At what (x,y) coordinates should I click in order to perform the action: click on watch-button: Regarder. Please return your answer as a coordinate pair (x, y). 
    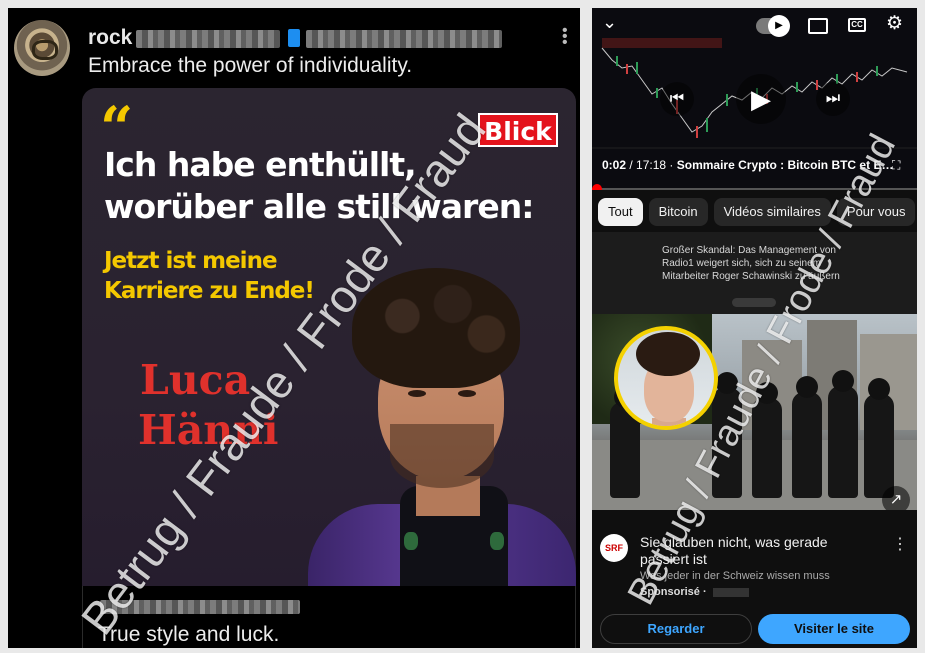
    Looking at the image, I should click on (676, 629).